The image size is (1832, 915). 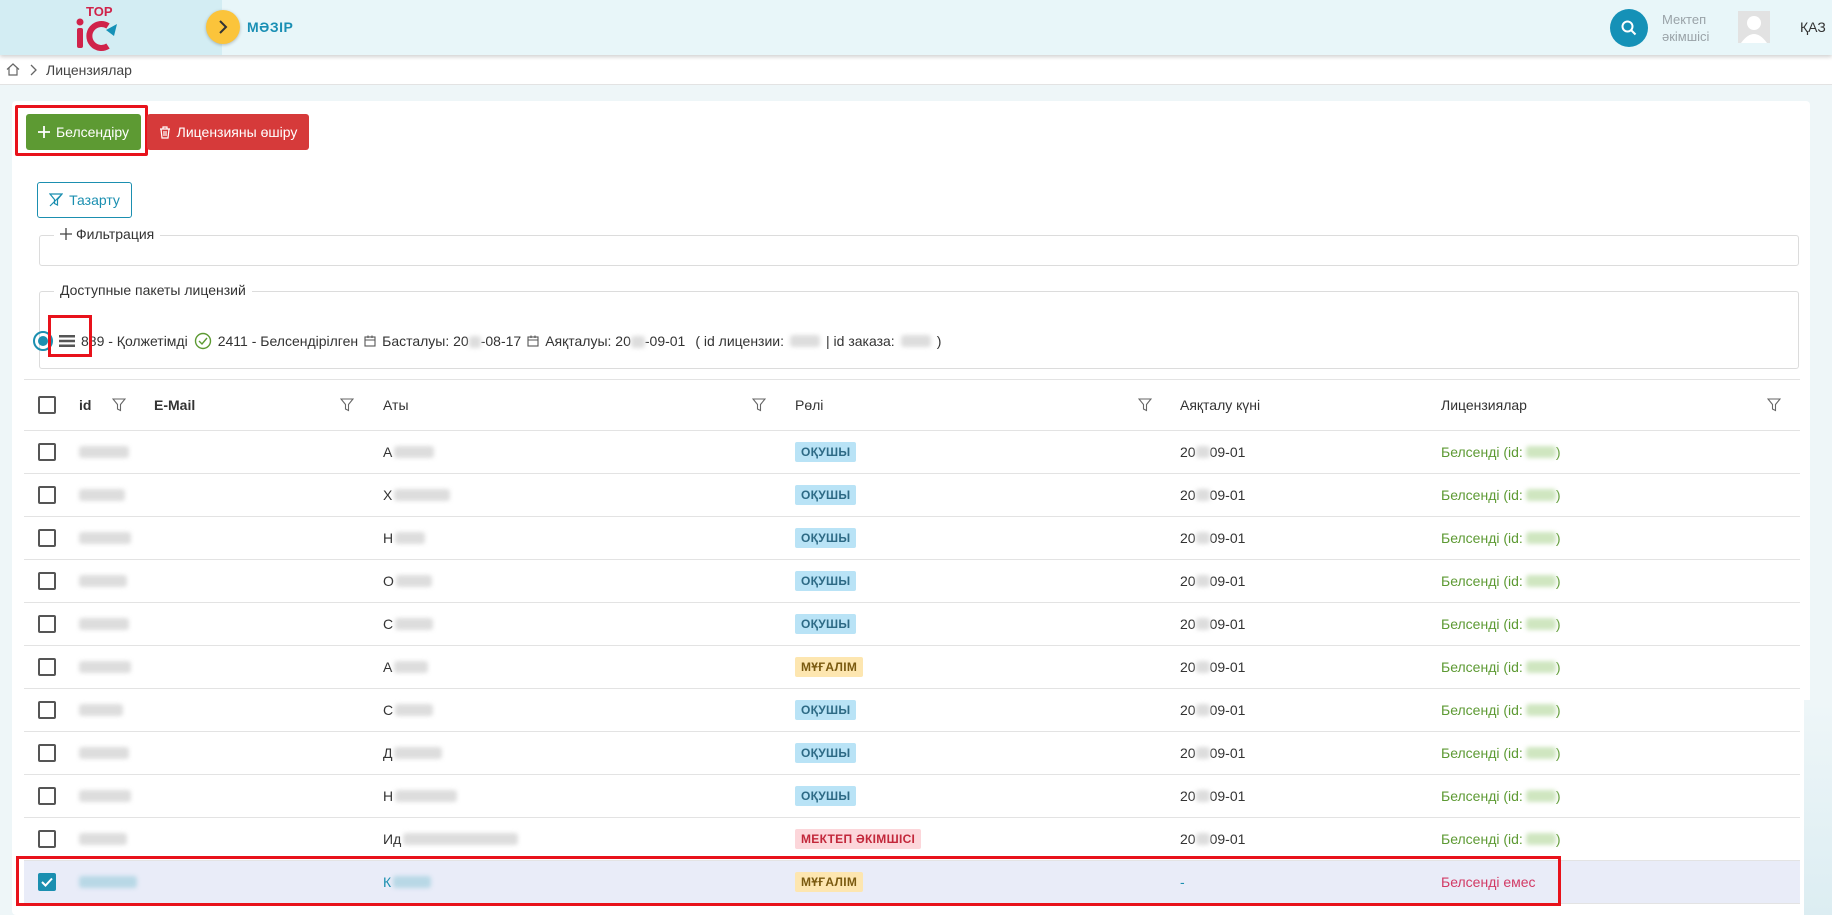 What do you see at coordinates (759, 405) in the screenshot?
I see `filter-name-icon` at bounding box center [759, 405].